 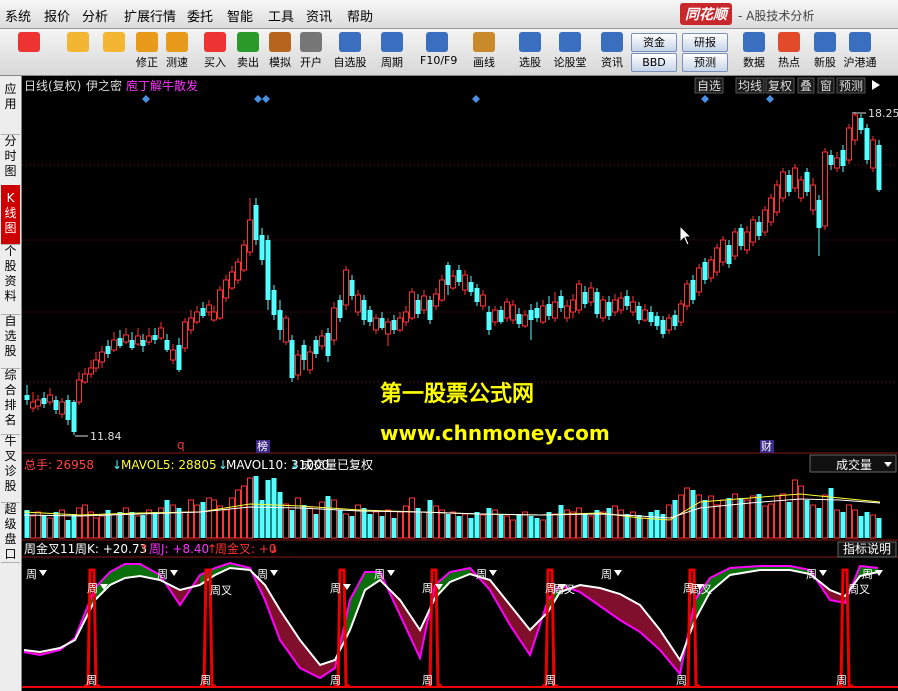 I want to click on toolbar-button-6: 卖出, so click(x=248, y=52).